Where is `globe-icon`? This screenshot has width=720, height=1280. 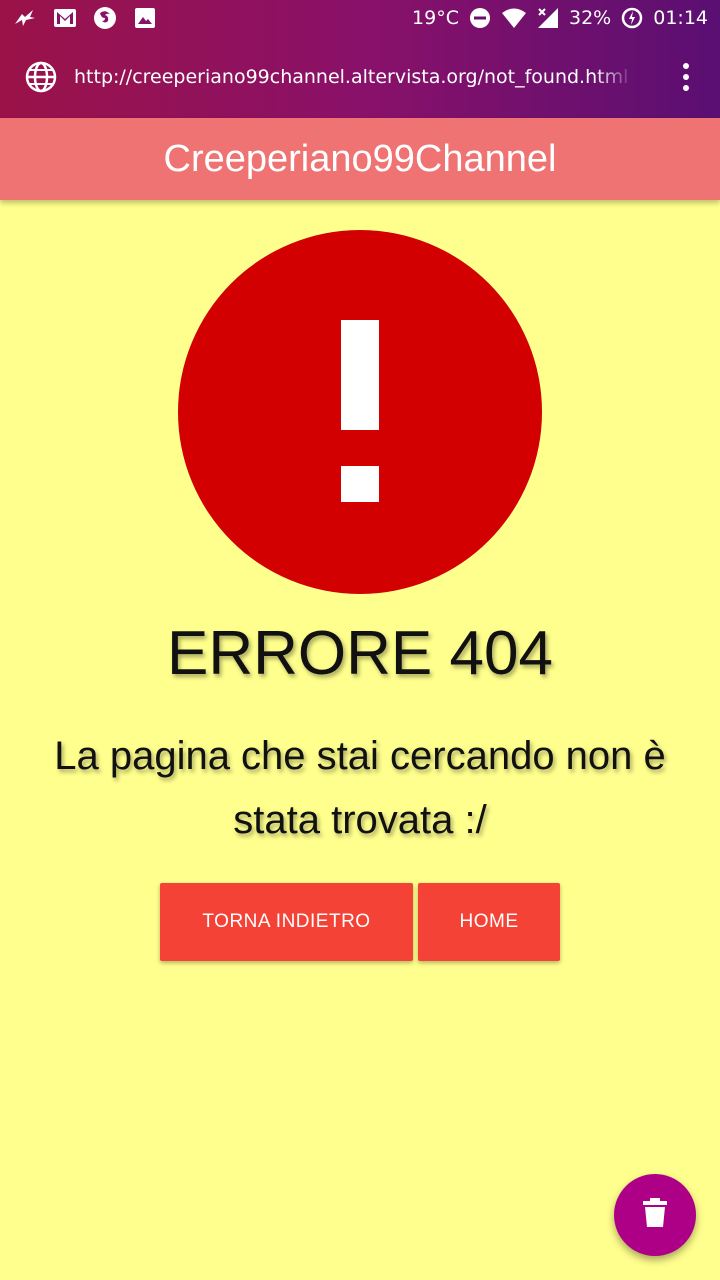
globe-icon is located at coordinates (41, 77).